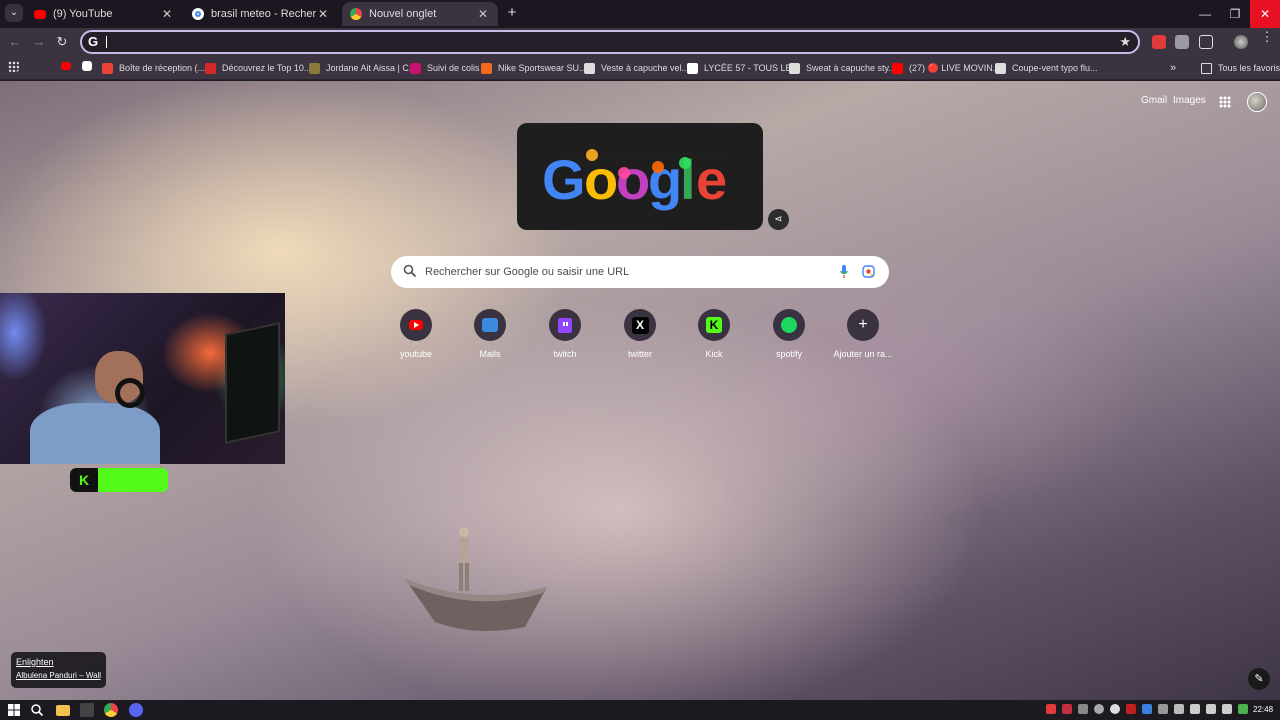 The height and width of the screenshot is (720, 1280). What do you see at coordinates (1147, 709) in the screenshot?
I see `bluetooth-icon` at bounding box center [1147, 709].